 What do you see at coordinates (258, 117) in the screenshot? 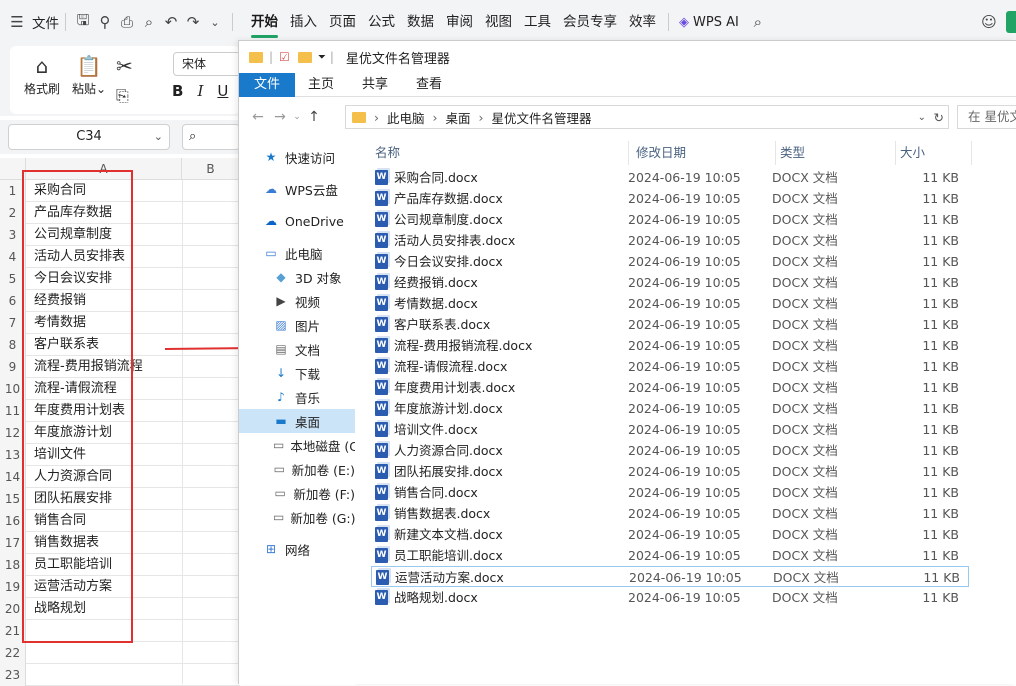
I see `back-icon: ←` at bounding box center [258, 117].